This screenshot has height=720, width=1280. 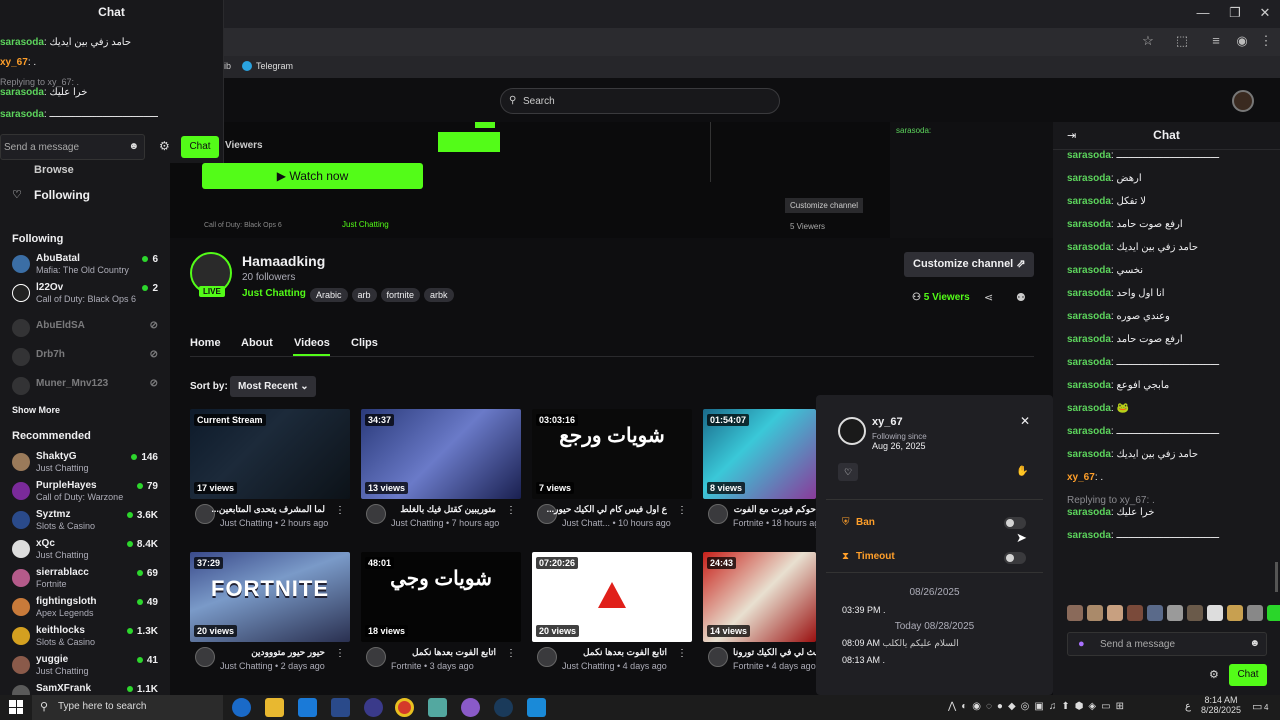 I want to click on video-thumbnail: 07:20:26 20 views, so click(x=612, y=597).